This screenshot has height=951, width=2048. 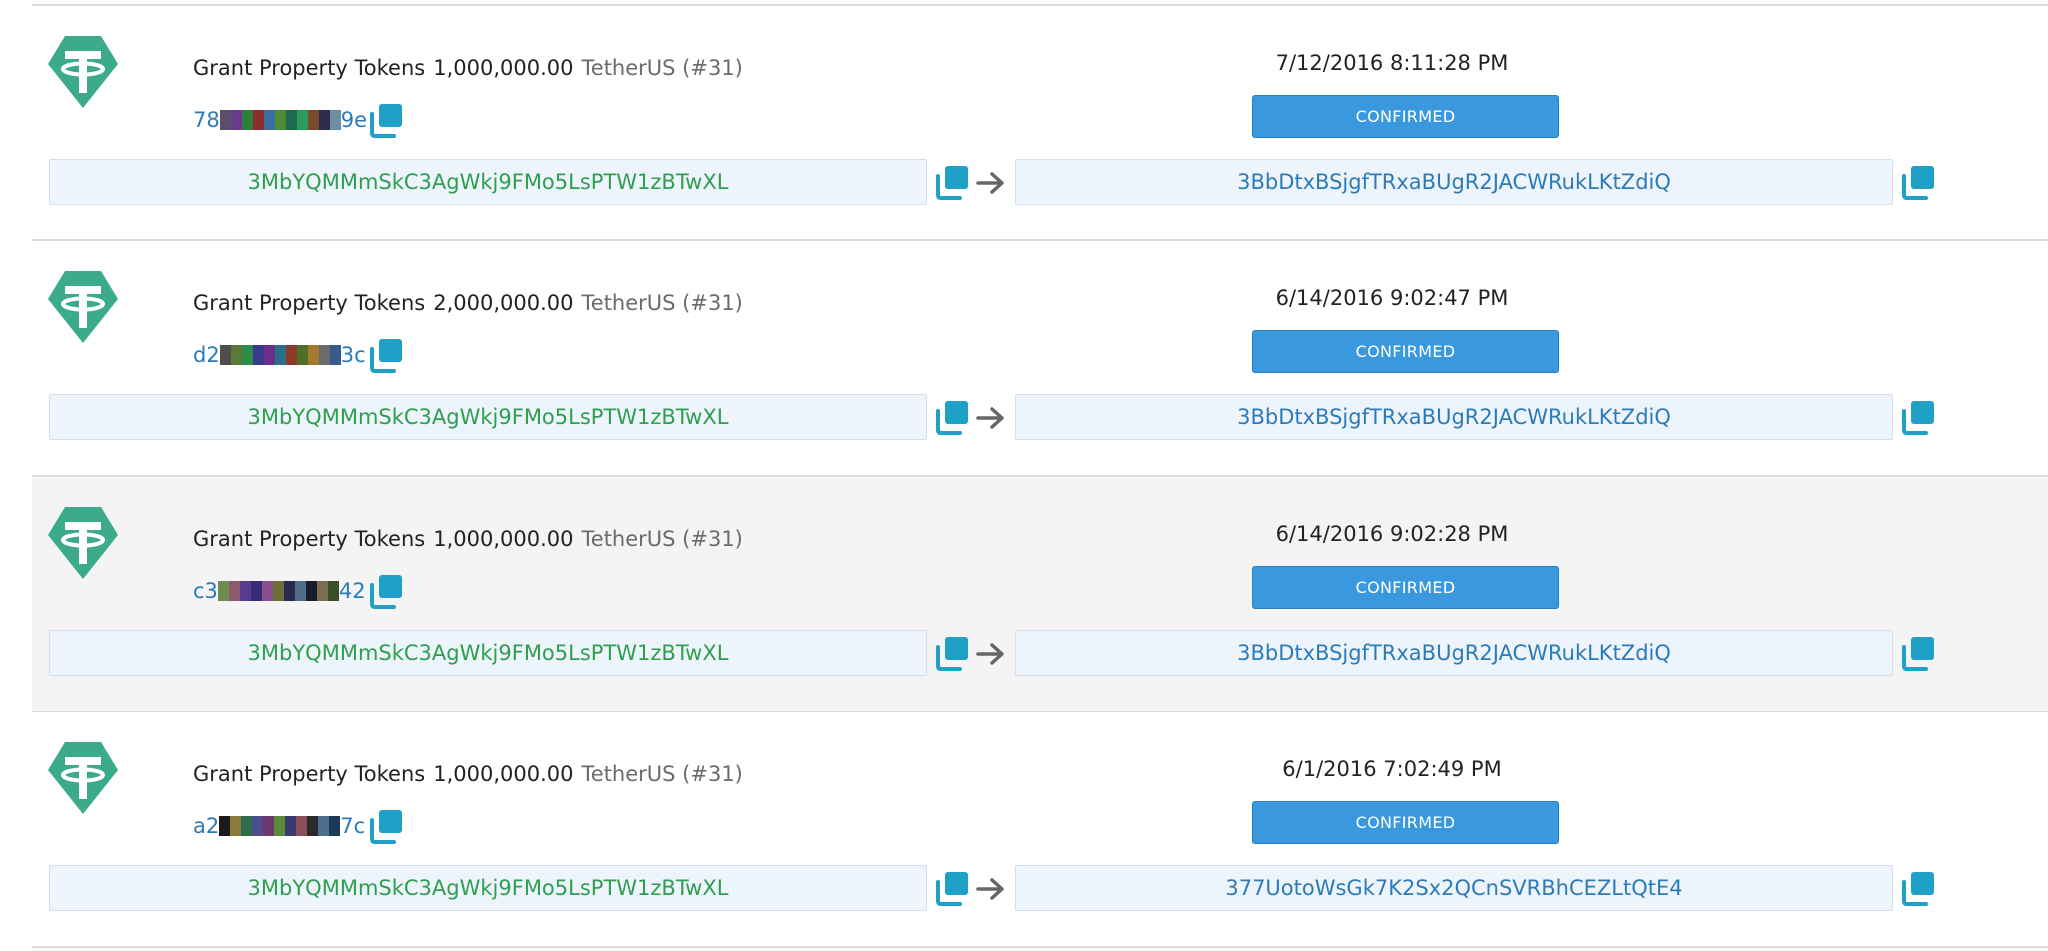 I want to click on transaction-amount: 1,000,000.00, so click(x=503, y=774).